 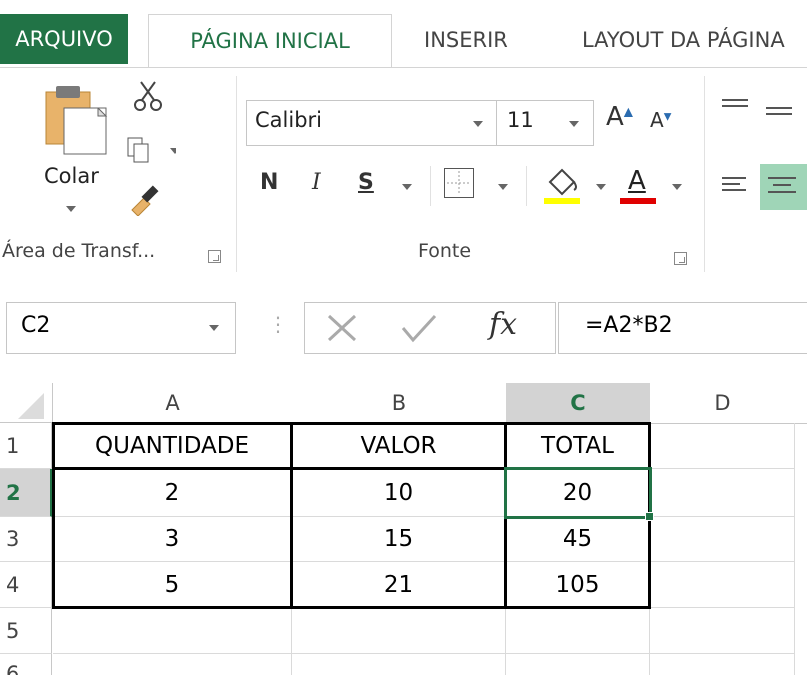 What do you see at coordinates (578, 493) in the screenshot?
I see `cell-c2: 20` at bounding box center [578, 493].